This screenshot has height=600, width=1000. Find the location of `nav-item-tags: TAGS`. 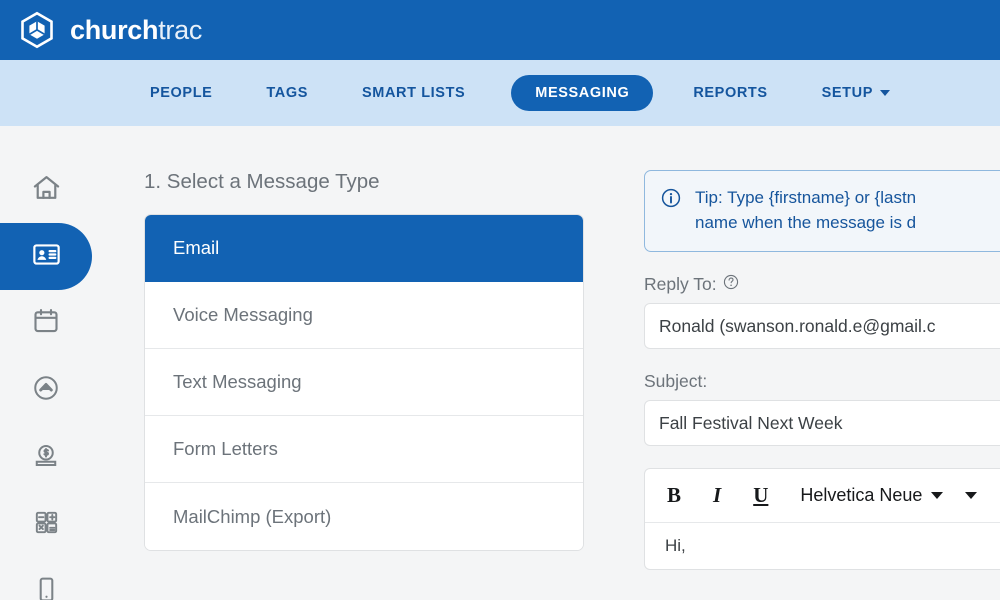

nav-item-tags: TAGS is located at coordinates (287, 93).